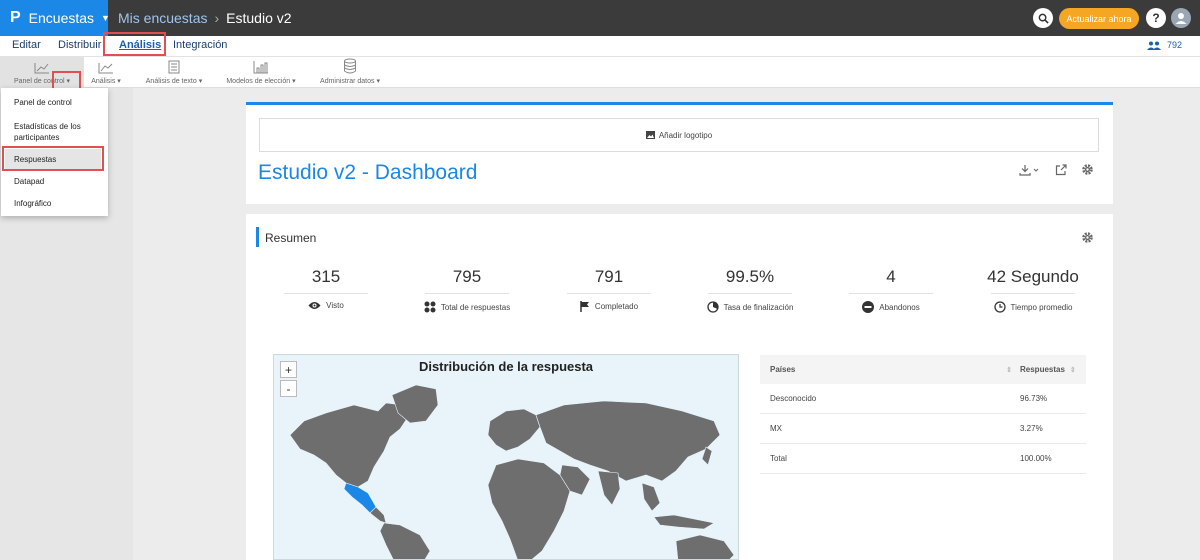 The width and height of the screenshot is (1200, 560). Describe the element at coordinates (368, 172) in the screenshot. I see `page-title: Estudio v2 - Dashboard` at that location.